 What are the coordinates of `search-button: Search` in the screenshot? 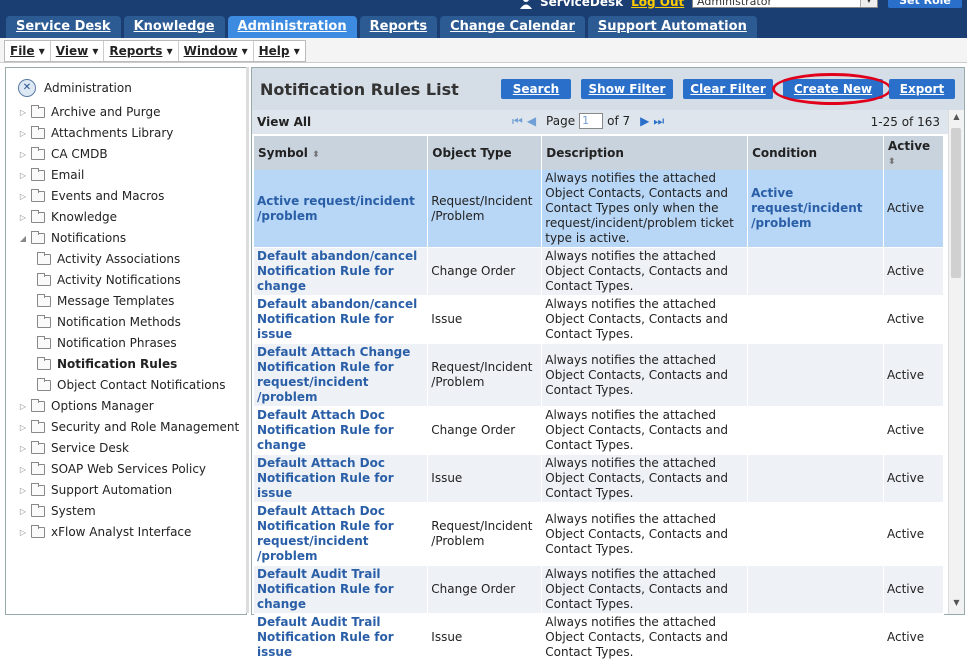 It's located at (536, 89).